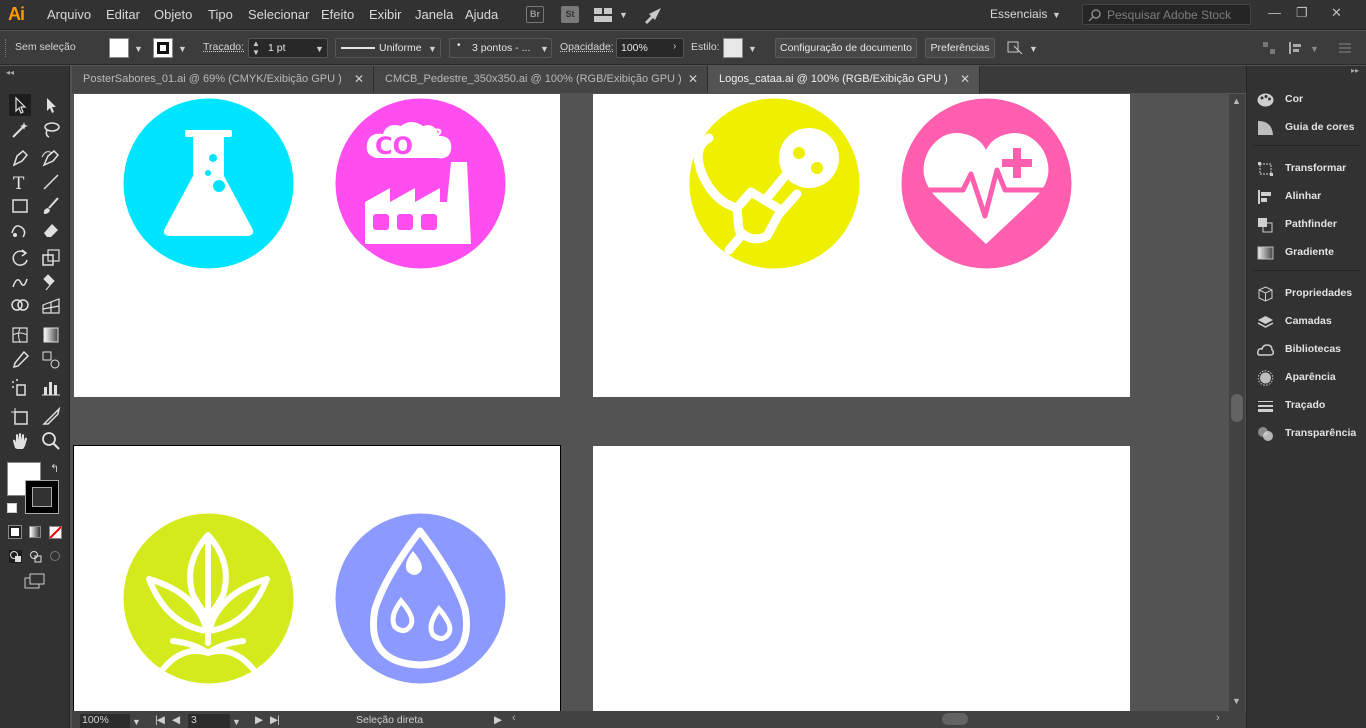 The image size is (1366, 728). Describe the element at coordinates (385, 14) in the screenshot. I see `menu-exibir: Exibir` at that location.